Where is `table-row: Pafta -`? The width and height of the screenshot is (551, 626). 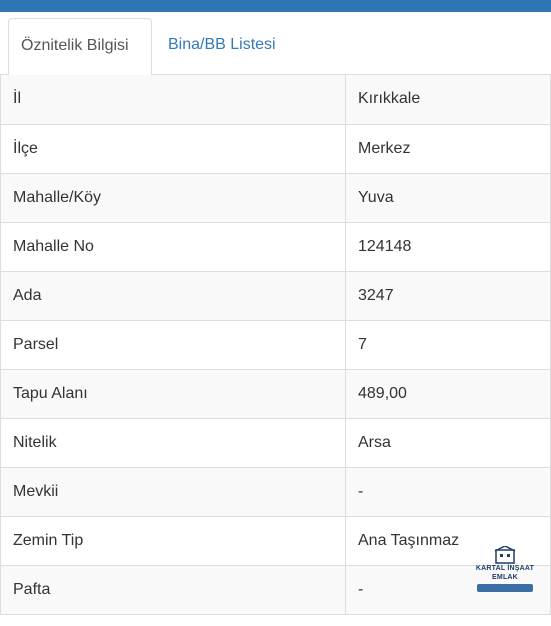 table-row: Pafta - is located at coordinates (275, 589).